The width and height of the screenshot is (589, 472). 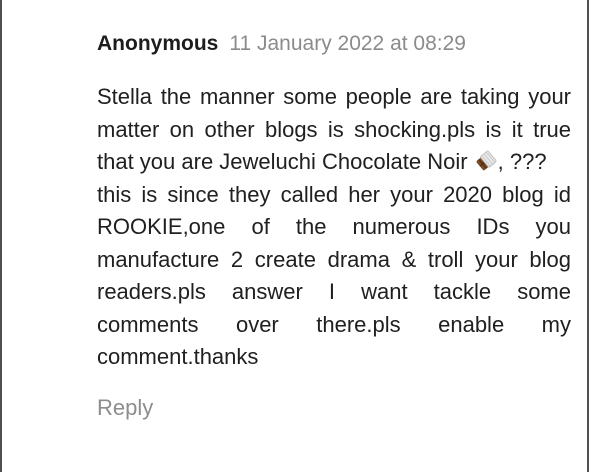 I want to click on comment-timestamp: 11 January 2022 at 08:29, so click(x=347, y=44).